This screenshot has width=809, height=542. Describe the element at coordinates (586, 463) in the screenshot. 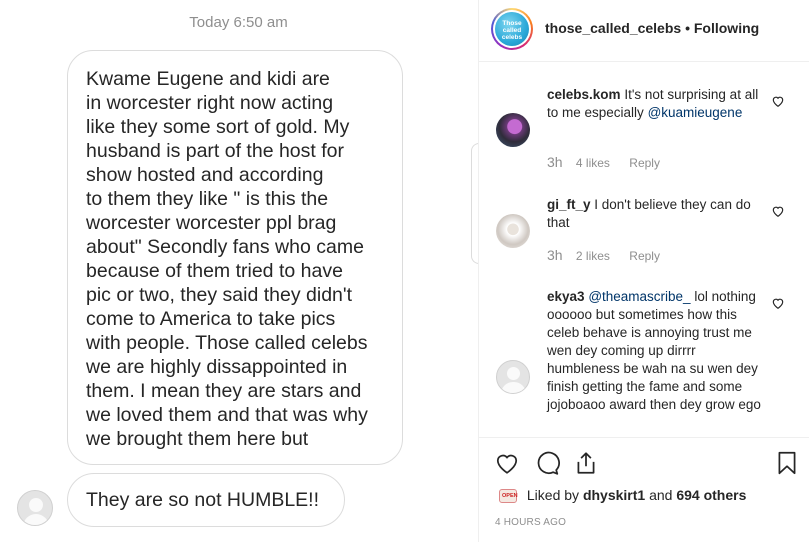

I see `share-icon` at that location.